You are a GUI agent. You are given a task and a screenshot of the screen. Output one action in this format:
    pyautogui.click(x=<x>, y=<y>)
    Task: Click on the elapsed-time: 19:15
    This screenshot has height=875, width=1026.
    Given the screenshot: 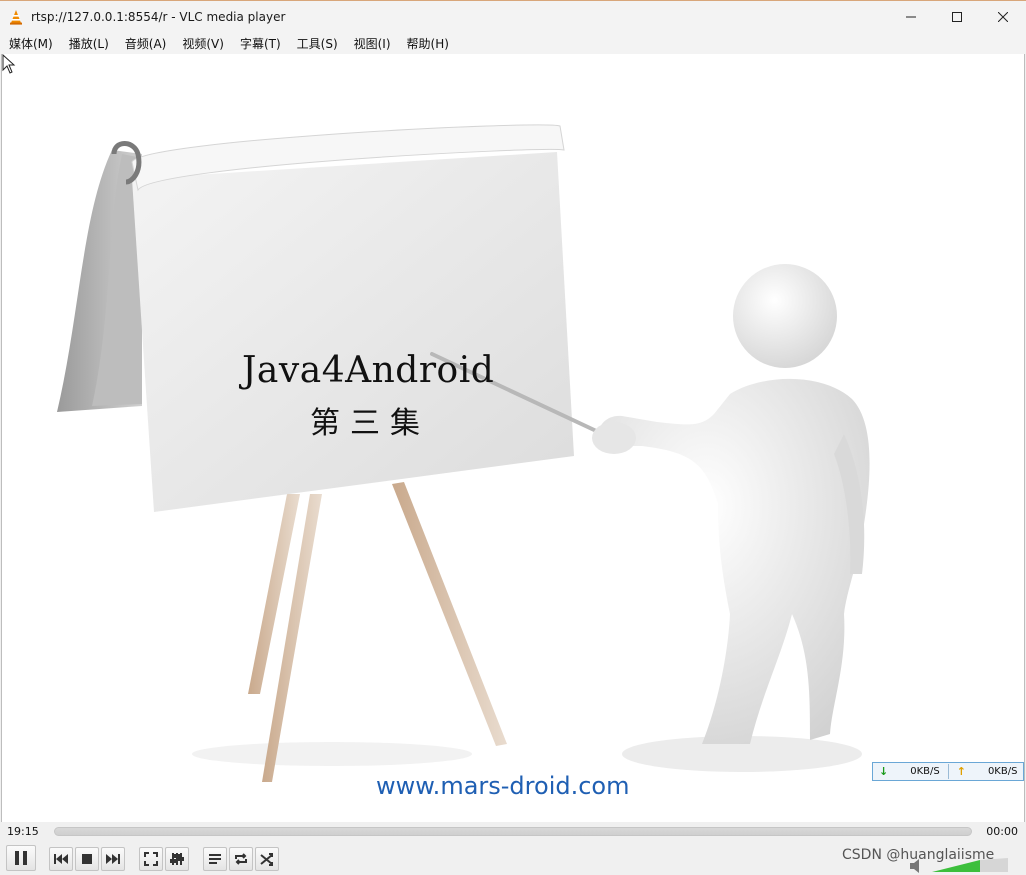 What is the action you would take?
    pyautogui.click(x=23, y=831)
    